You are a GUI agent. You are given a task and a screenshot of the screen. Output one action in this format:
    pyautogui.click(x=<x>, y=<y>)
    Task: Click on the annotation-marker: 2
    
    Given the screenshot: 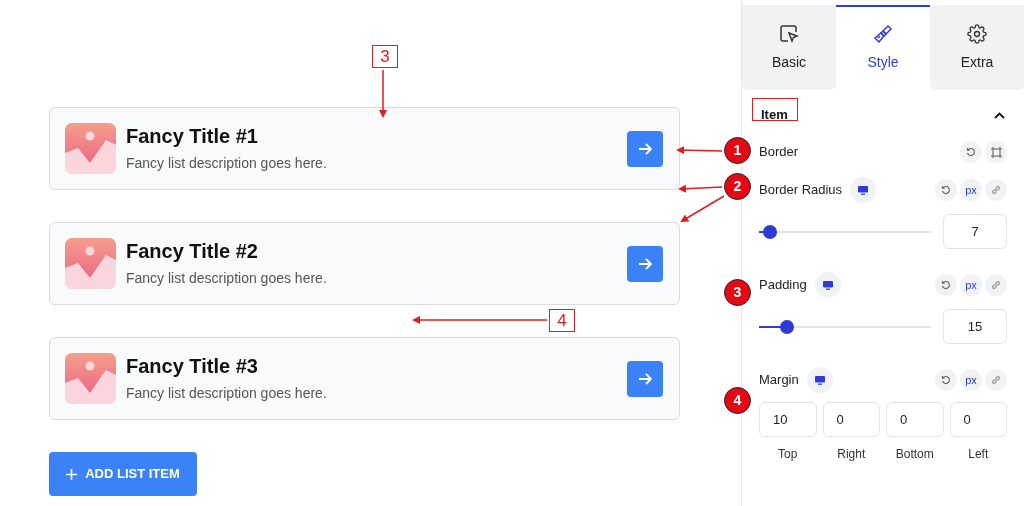 What is the action you would take?
    pyautogui.click(x=737, y=186)
    